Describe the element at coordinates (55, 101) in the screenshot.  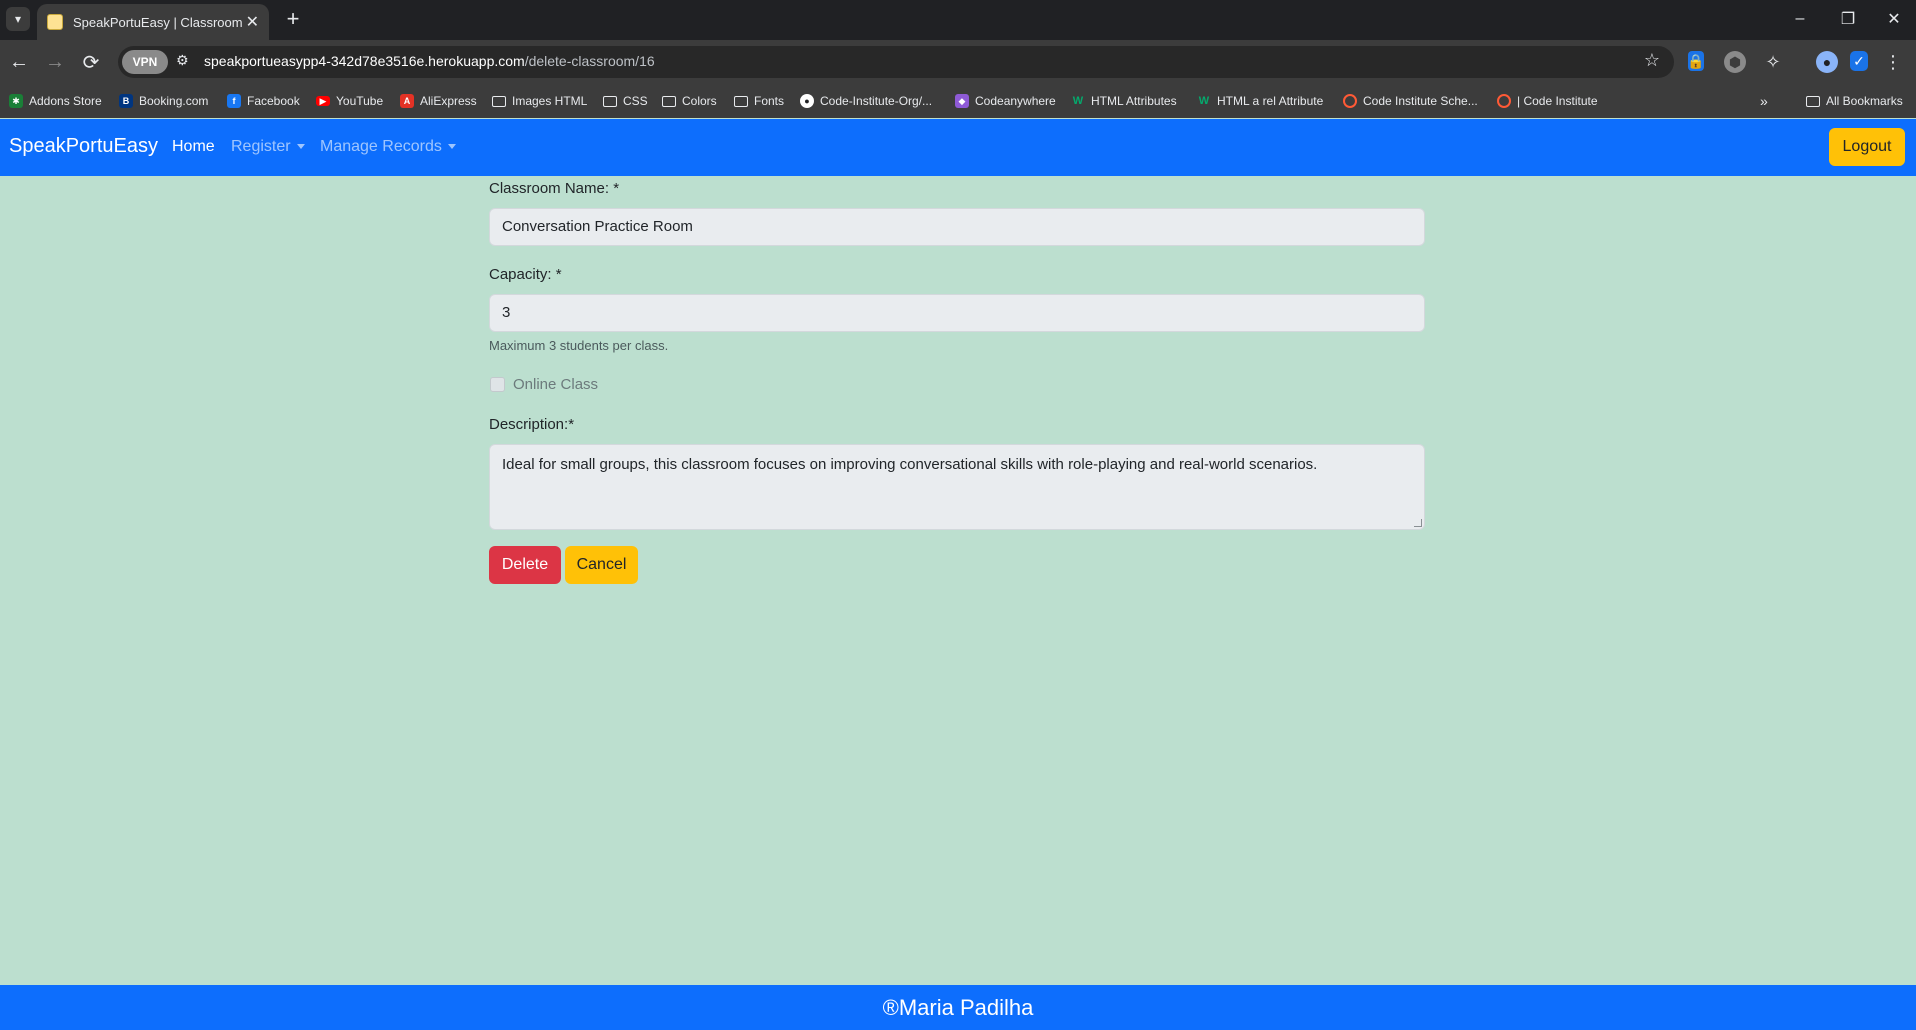
I see `bookmark-addons-store: ✱ Addons Store` at that location.